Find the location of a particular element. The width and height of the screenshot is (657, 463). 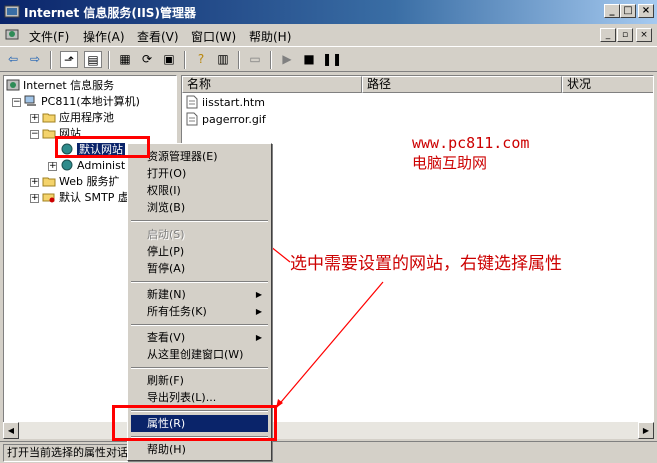

menu-item-view: 查看(V) ▶ is located at coordinates (199, 337).